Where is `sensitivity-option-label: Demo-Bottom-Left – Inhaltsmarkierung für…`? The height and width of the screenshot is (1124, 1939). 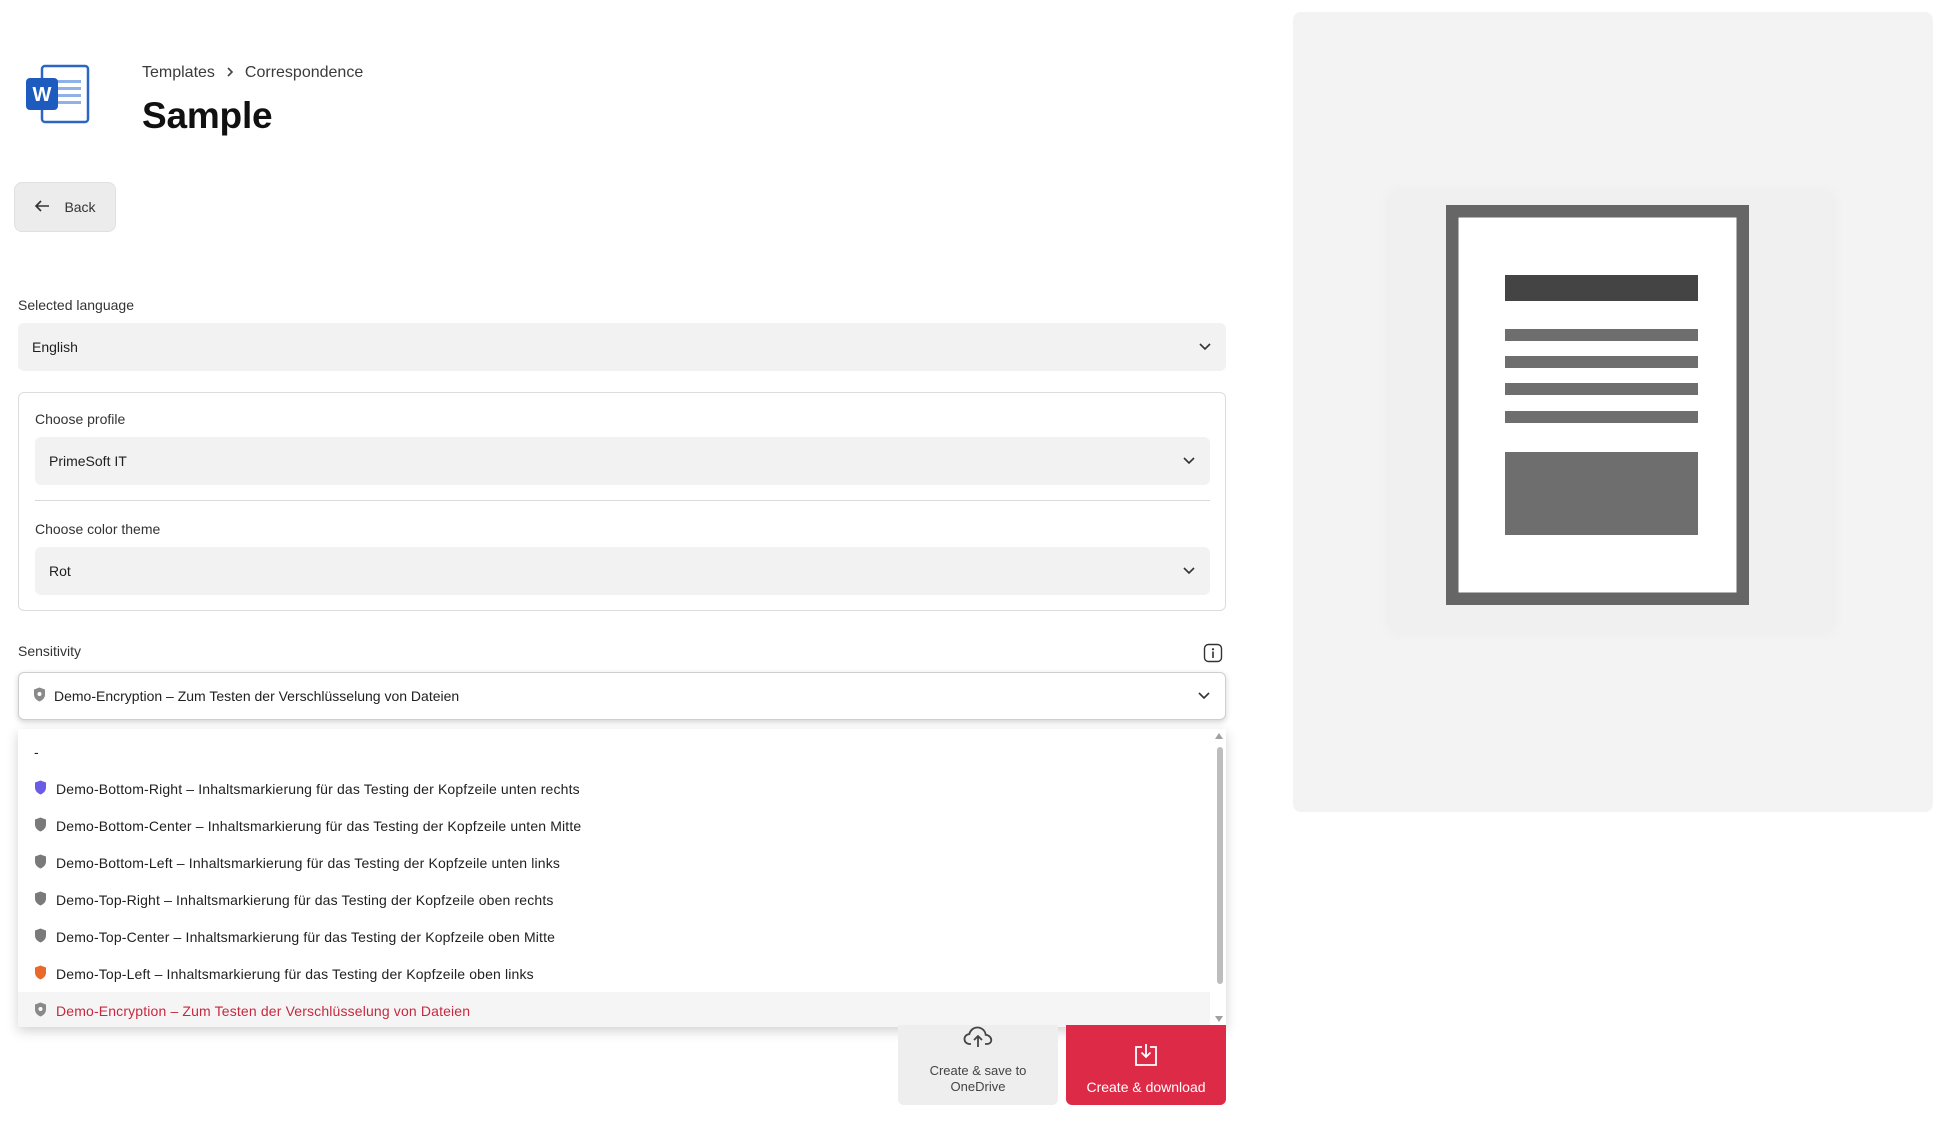
sensitivity-option-label: Demo-Bottom-Left – Inhaltsmarkierung für… is located at coordinates (308, 862).